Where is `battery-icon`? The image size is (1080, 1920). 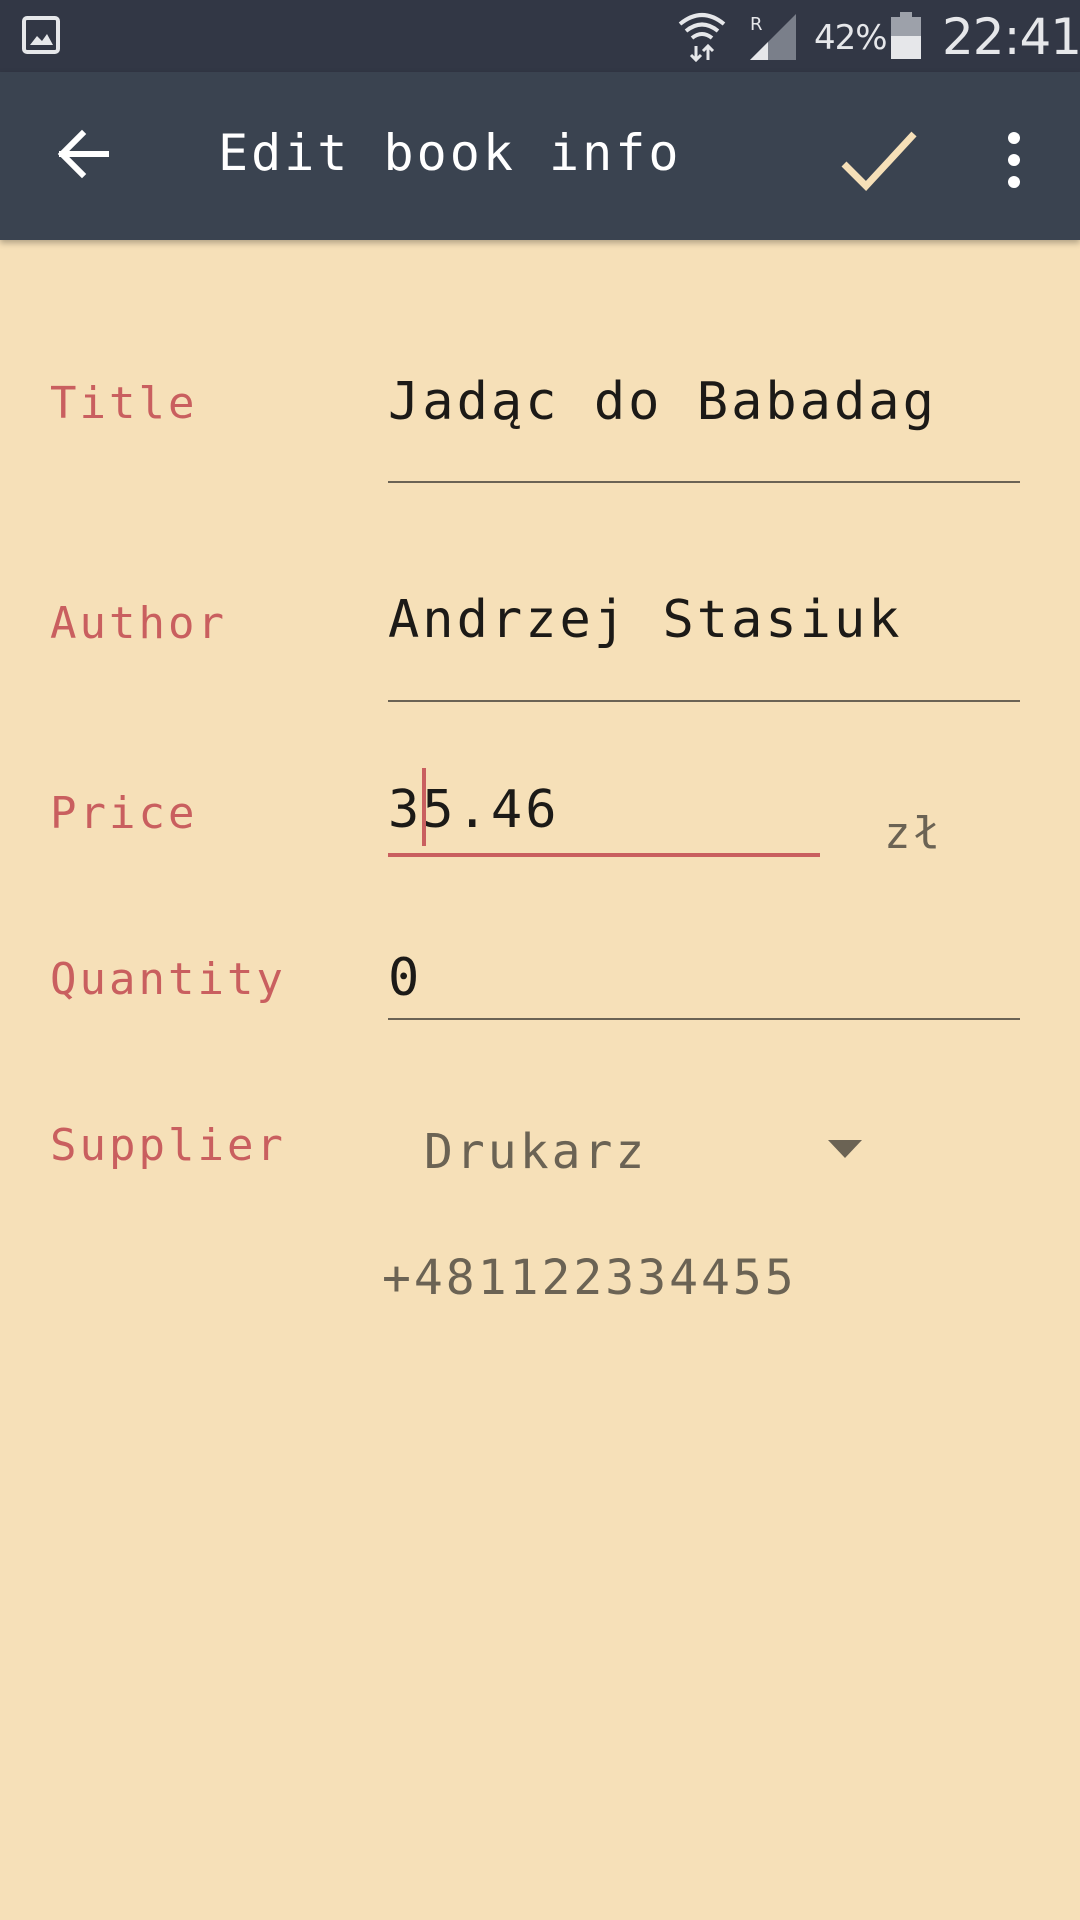 battery-icon is located at coordinates (906, 35).